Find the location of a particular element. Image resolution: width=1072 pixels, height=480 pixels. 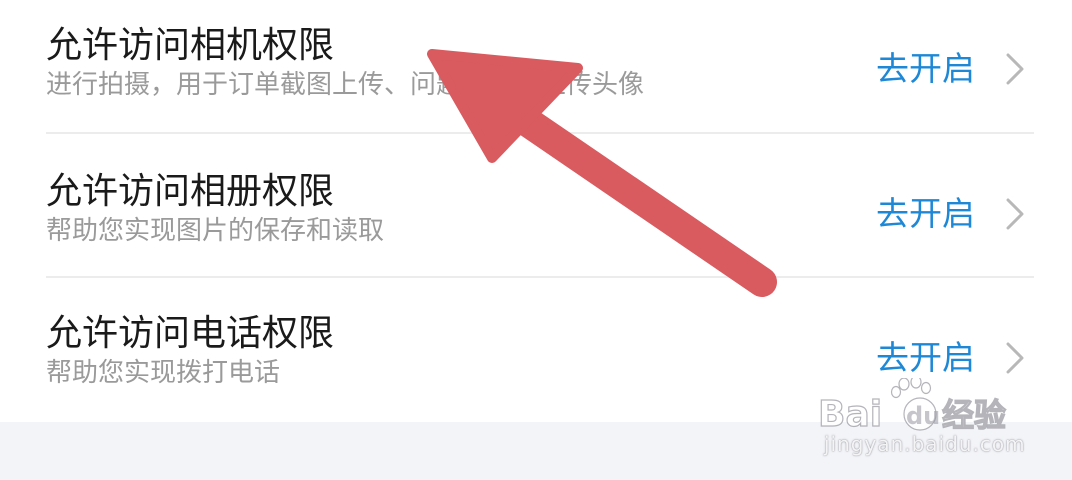

enable-album-button: 去开启 is located at coordinates (956, 214).